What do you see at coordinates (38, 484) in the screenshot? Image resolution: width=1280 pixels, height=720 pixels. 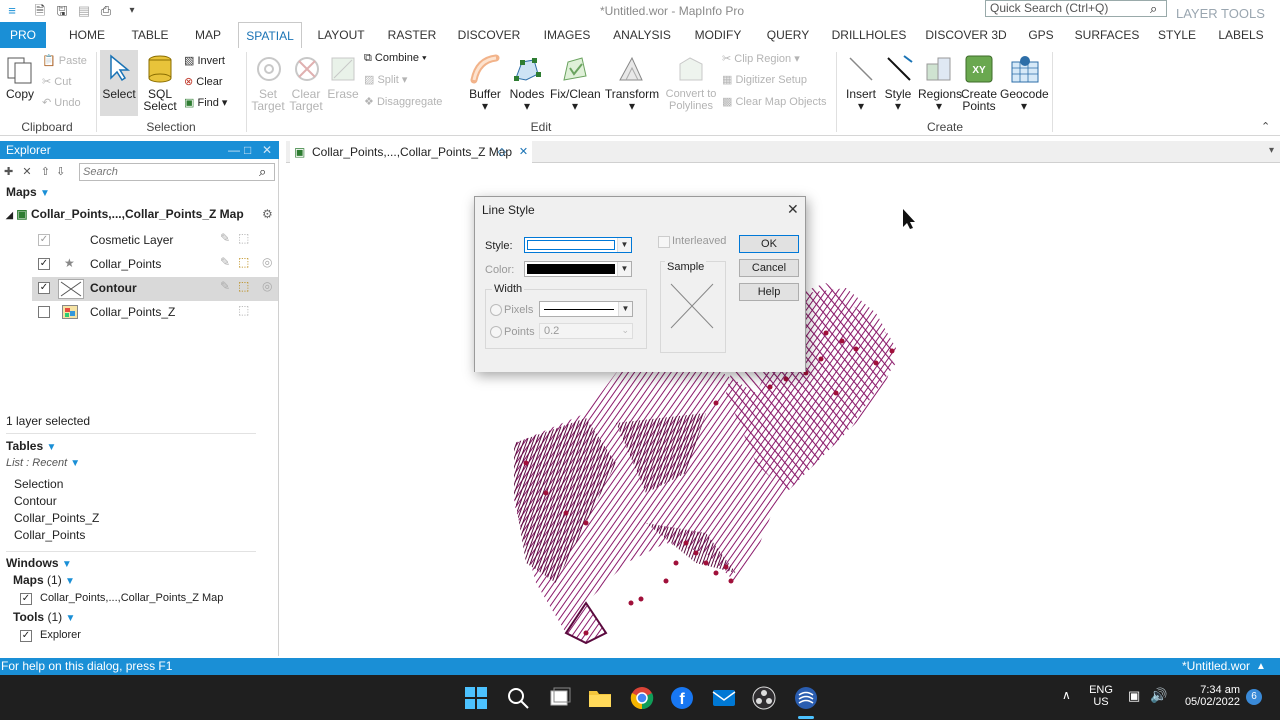 I see `table-item: Selection` at bounding box center [38, 484].